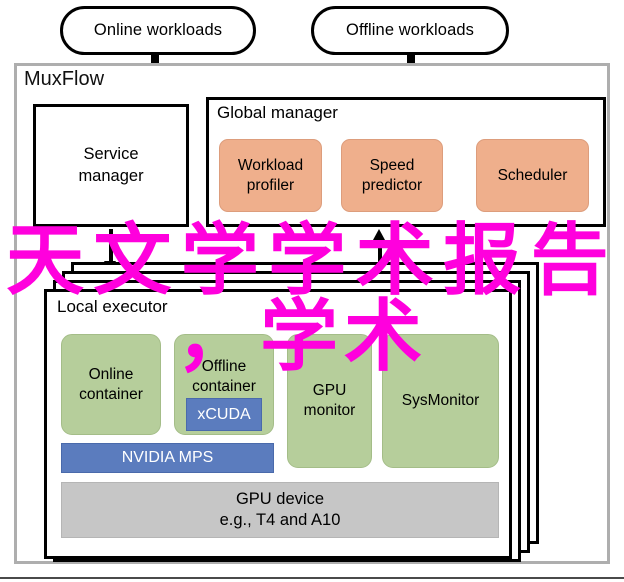 This screenshot has width=624, height=582. I want to click on service-manager-box: Service manager, so click(111, 165).